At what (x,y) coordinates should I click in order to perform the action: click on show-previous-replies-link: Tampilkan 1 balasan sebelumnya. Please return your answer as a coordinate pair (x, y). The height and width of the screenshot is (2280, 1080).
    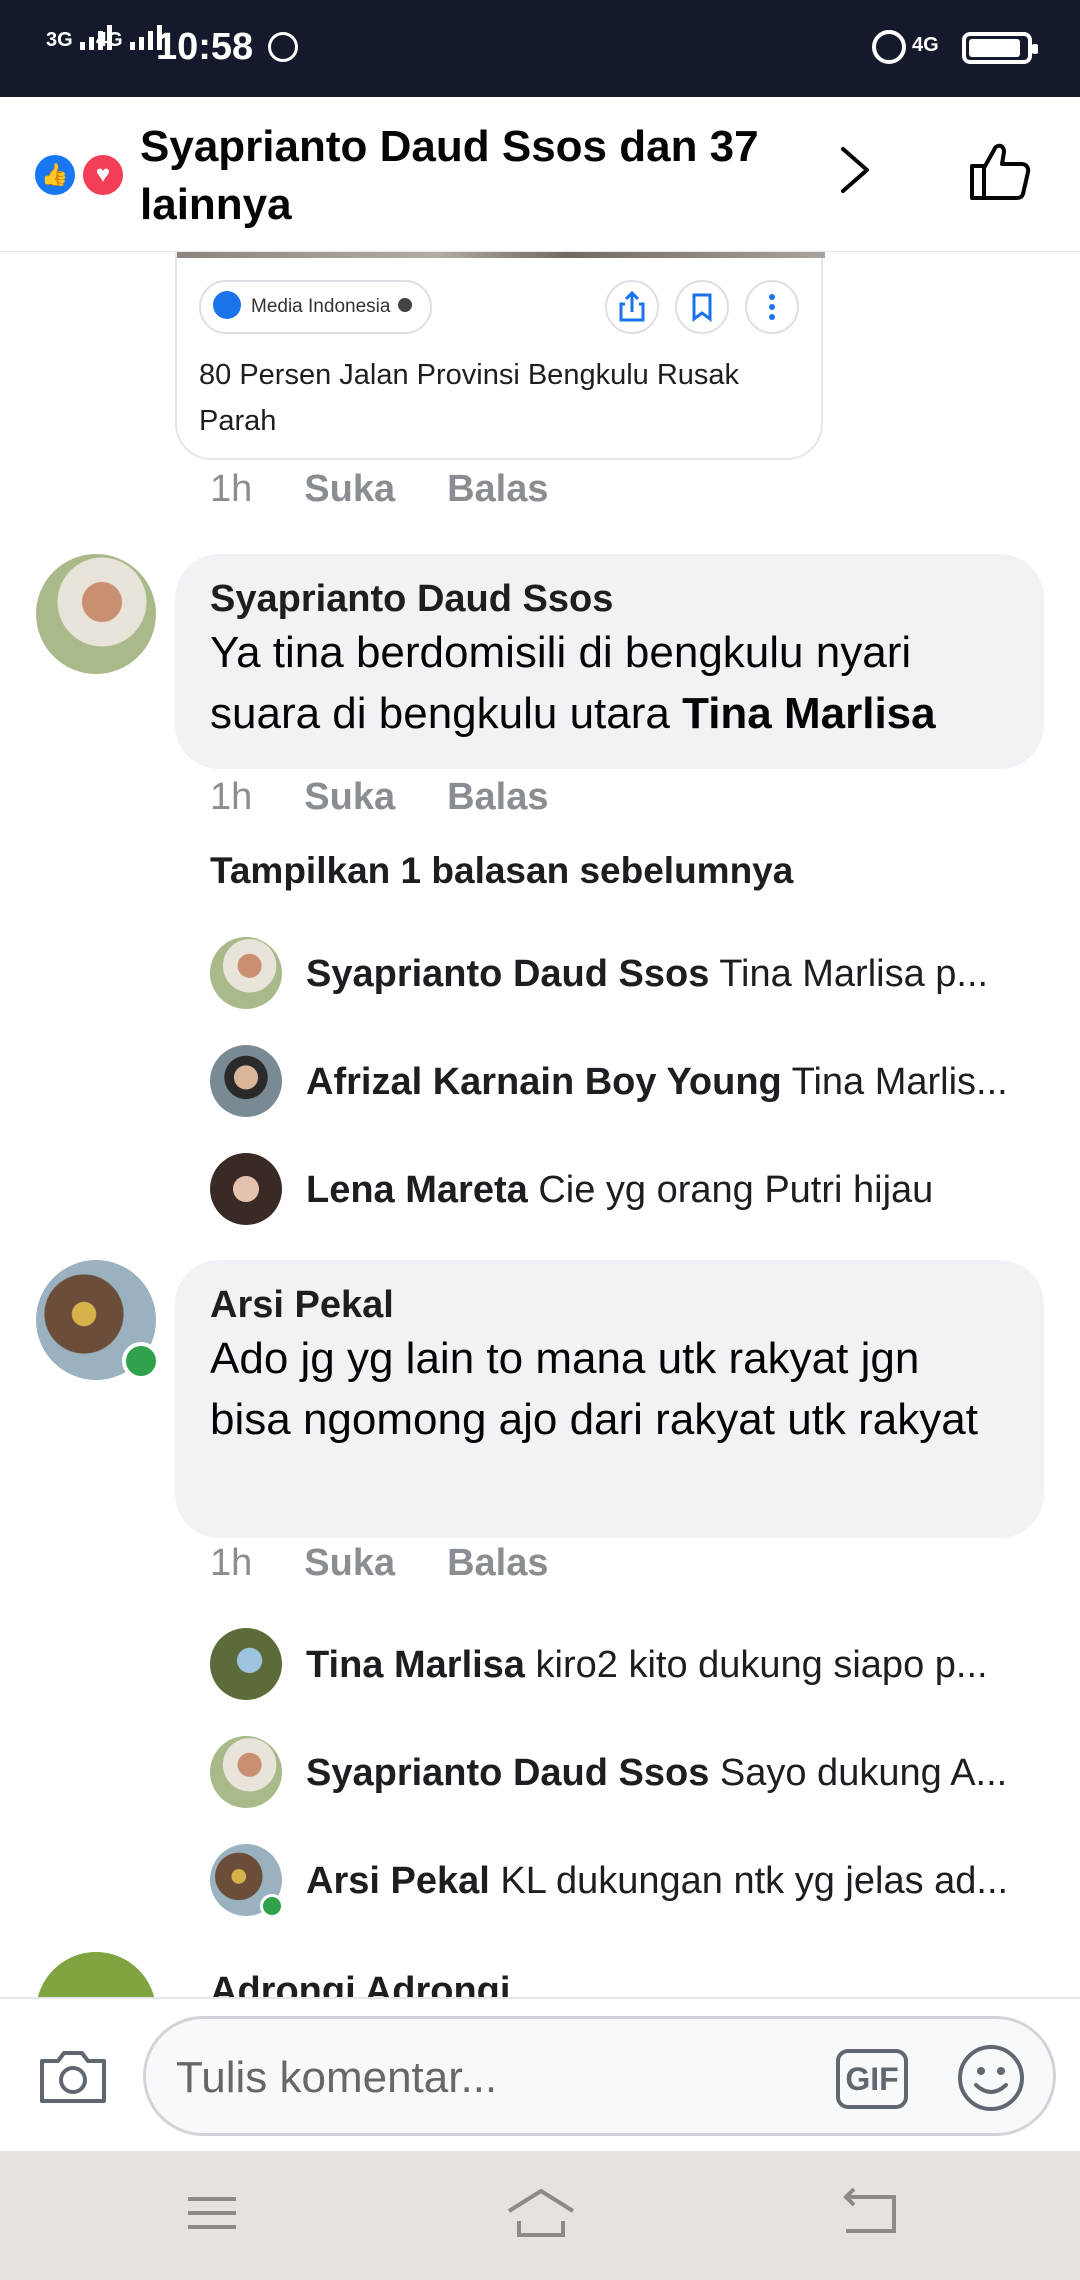
    Looking at the image, I should click on (501, 871).